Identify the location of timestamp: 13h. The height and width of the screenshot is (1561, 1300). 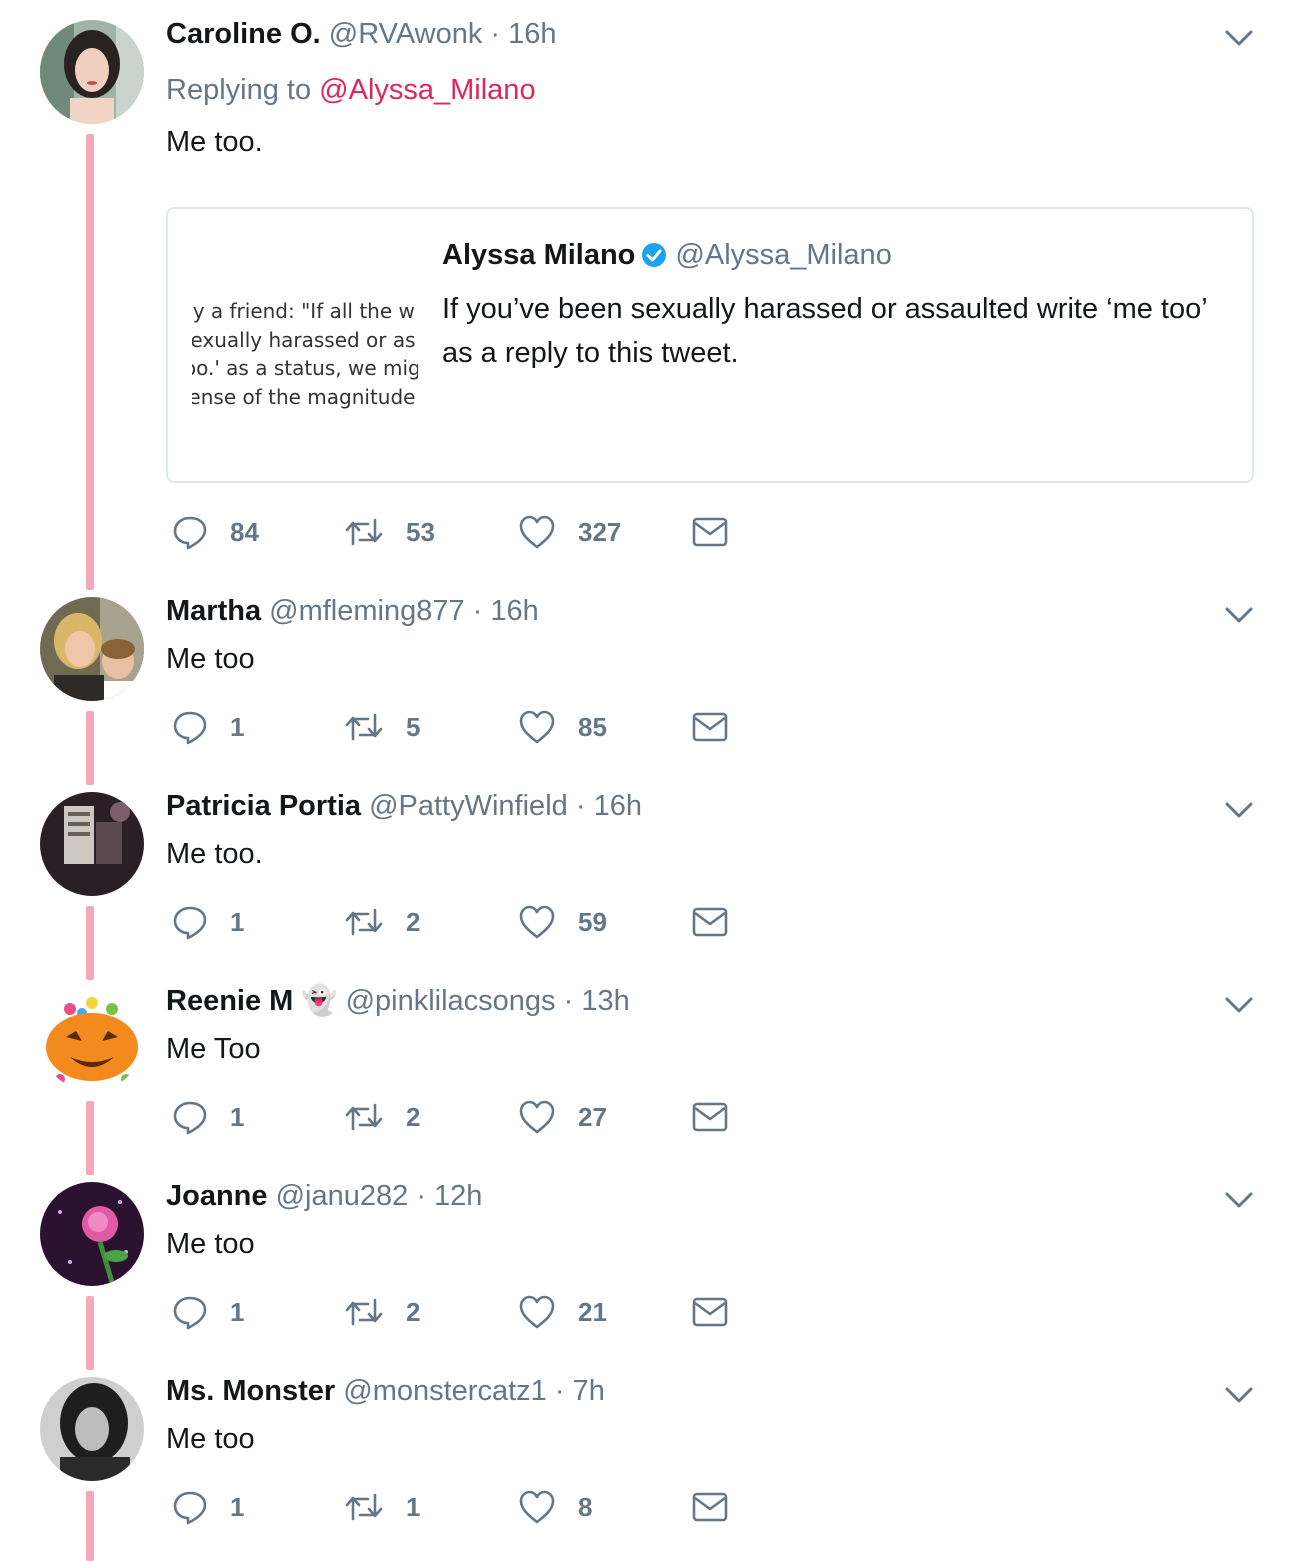
(605, 1001).